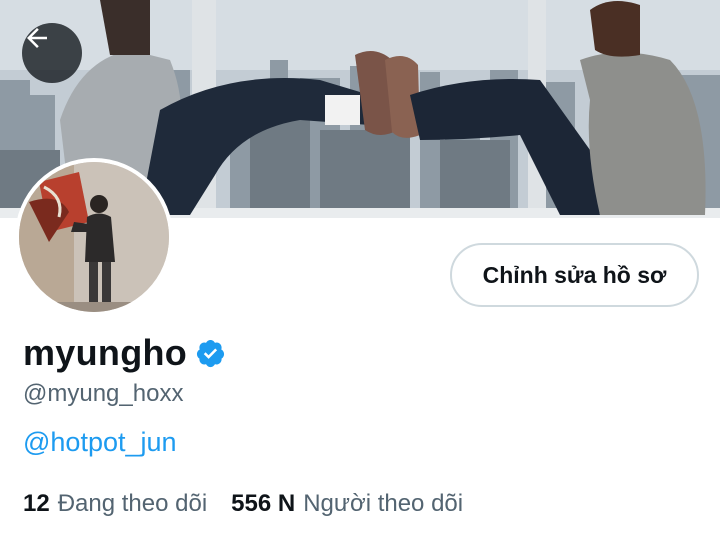 The height and width of the screenshot is (537, 720). I want to click on followers-stat: 556 N Người theo dõi, so click(347, 504).